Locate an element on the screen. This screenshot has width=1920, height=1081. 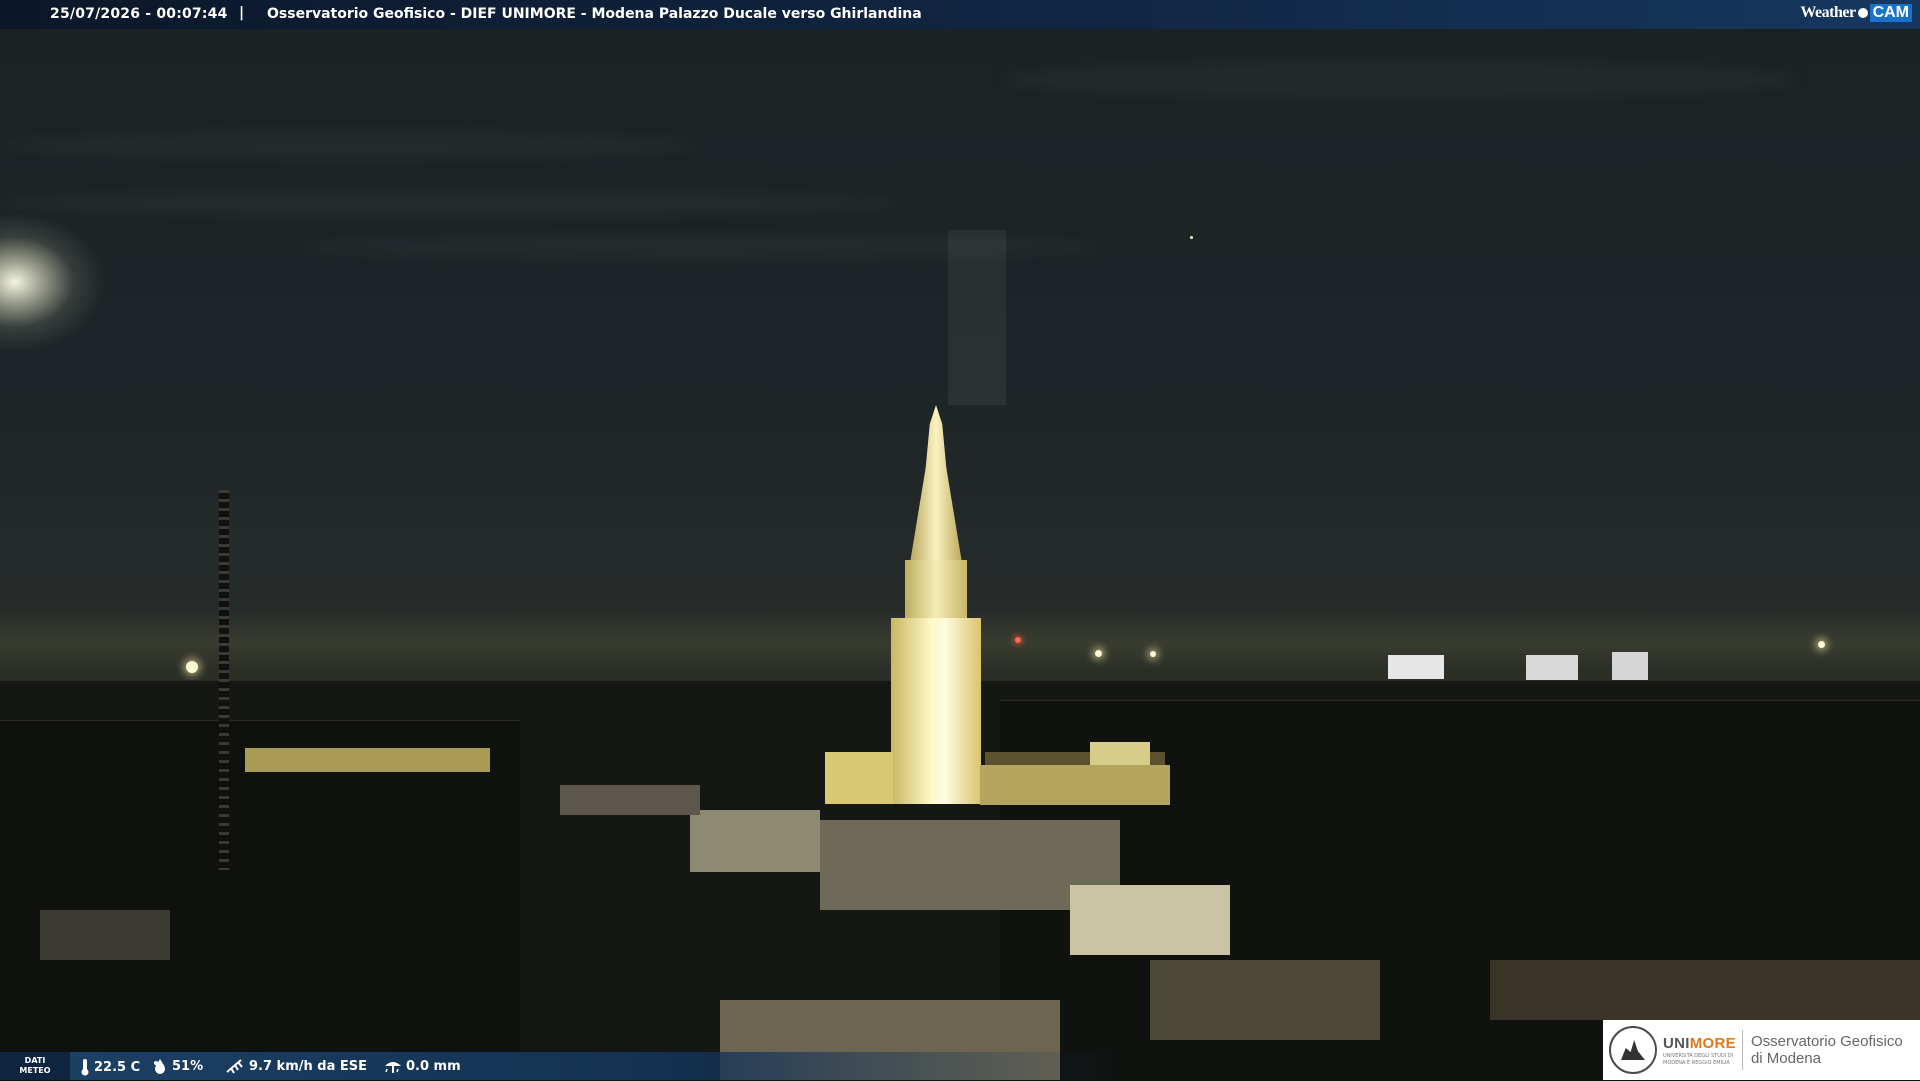
humidity-readout: 51% is located at coordinates (177, 1066).